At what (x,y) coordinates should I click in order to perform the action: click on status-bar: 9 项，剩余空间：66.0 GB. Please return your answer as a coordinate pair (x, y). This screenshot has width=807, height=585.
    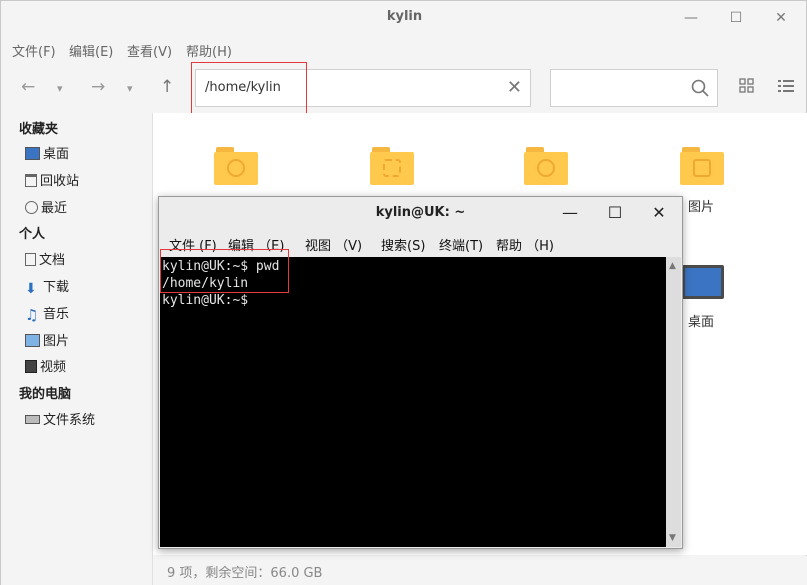
    Looking at the image, I should click on (480, 570).